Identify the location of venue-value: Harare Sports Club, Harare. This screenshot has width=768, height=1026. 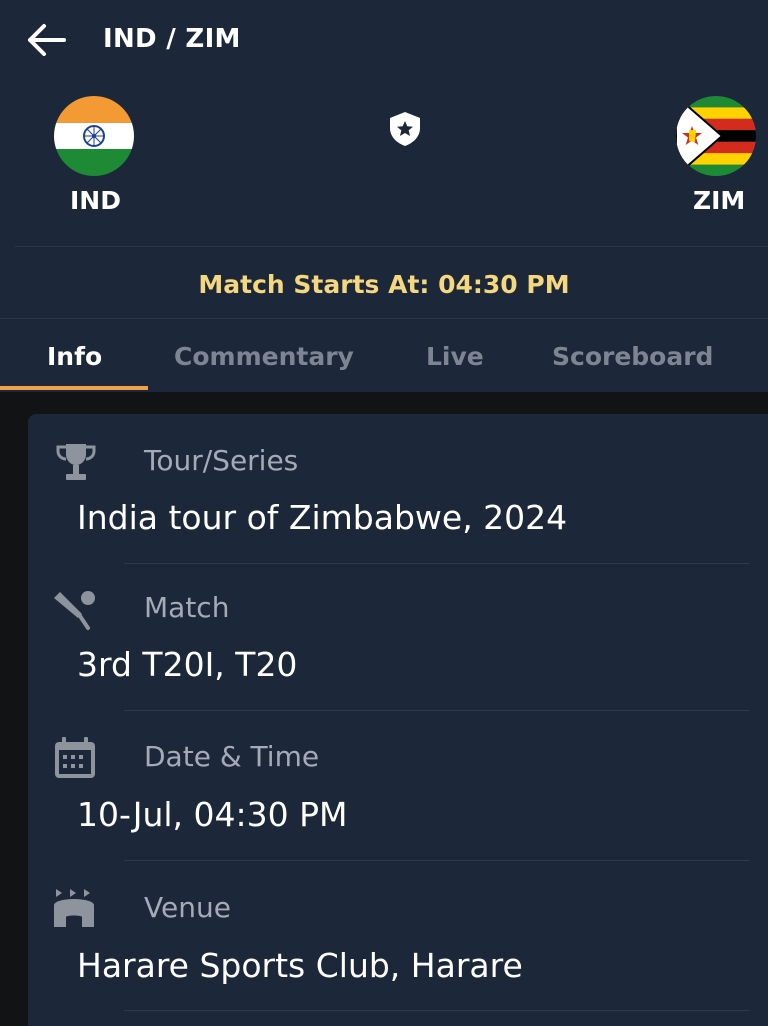
(300, 965).